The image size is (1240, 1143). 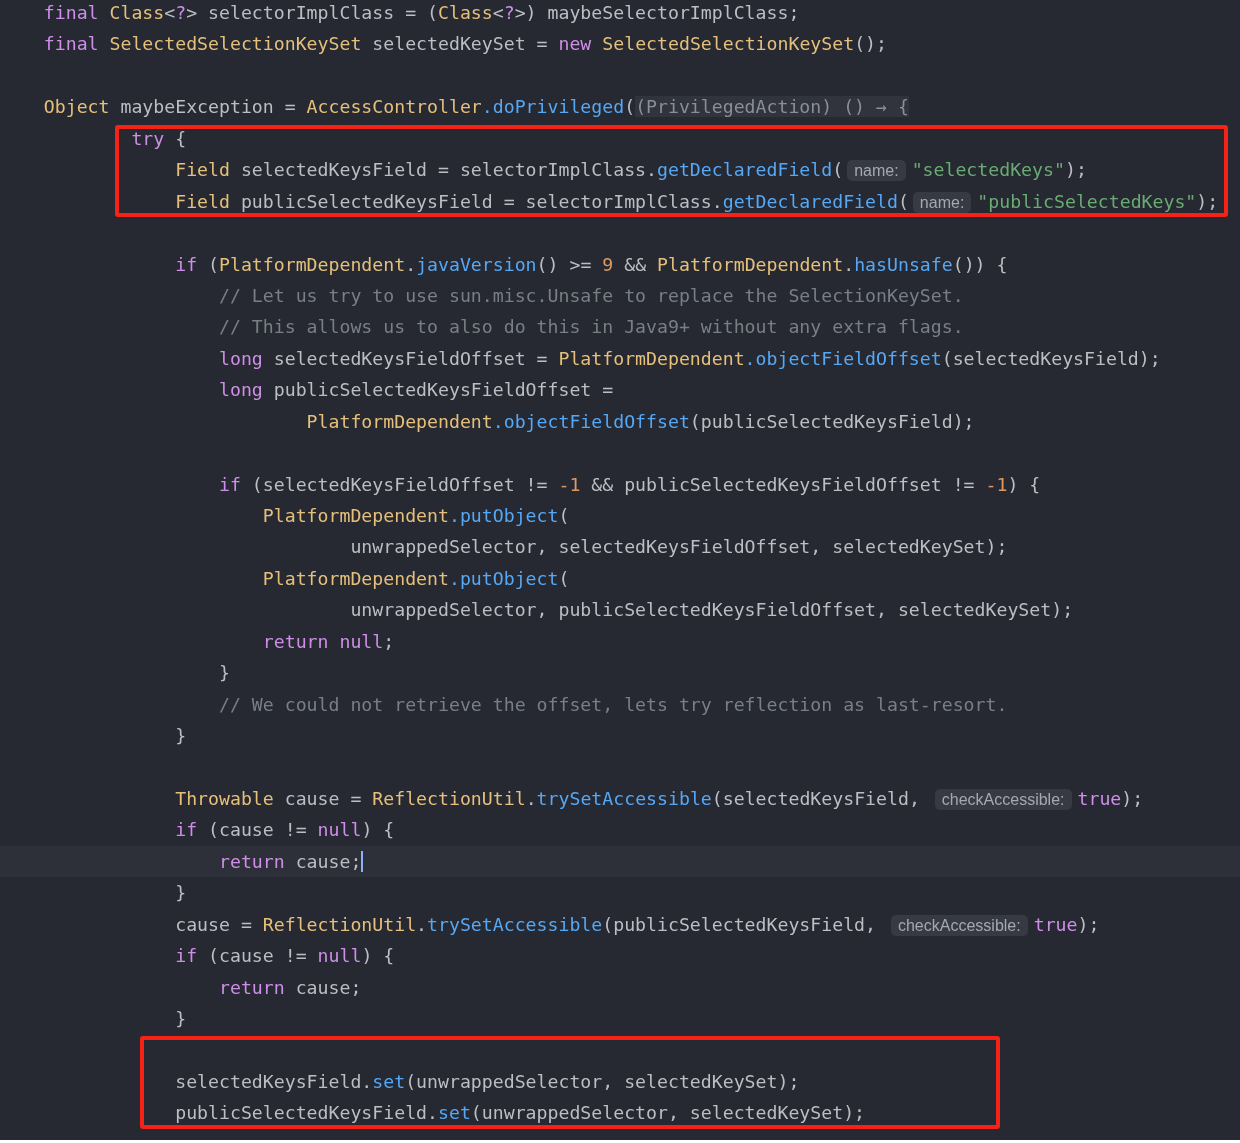 What do you see at coordinates (591, 327) in the screenshot?
I see `code-line: // This allows us to also do this in Java9+ without any extra flags.` at bounding box center [591, 327].